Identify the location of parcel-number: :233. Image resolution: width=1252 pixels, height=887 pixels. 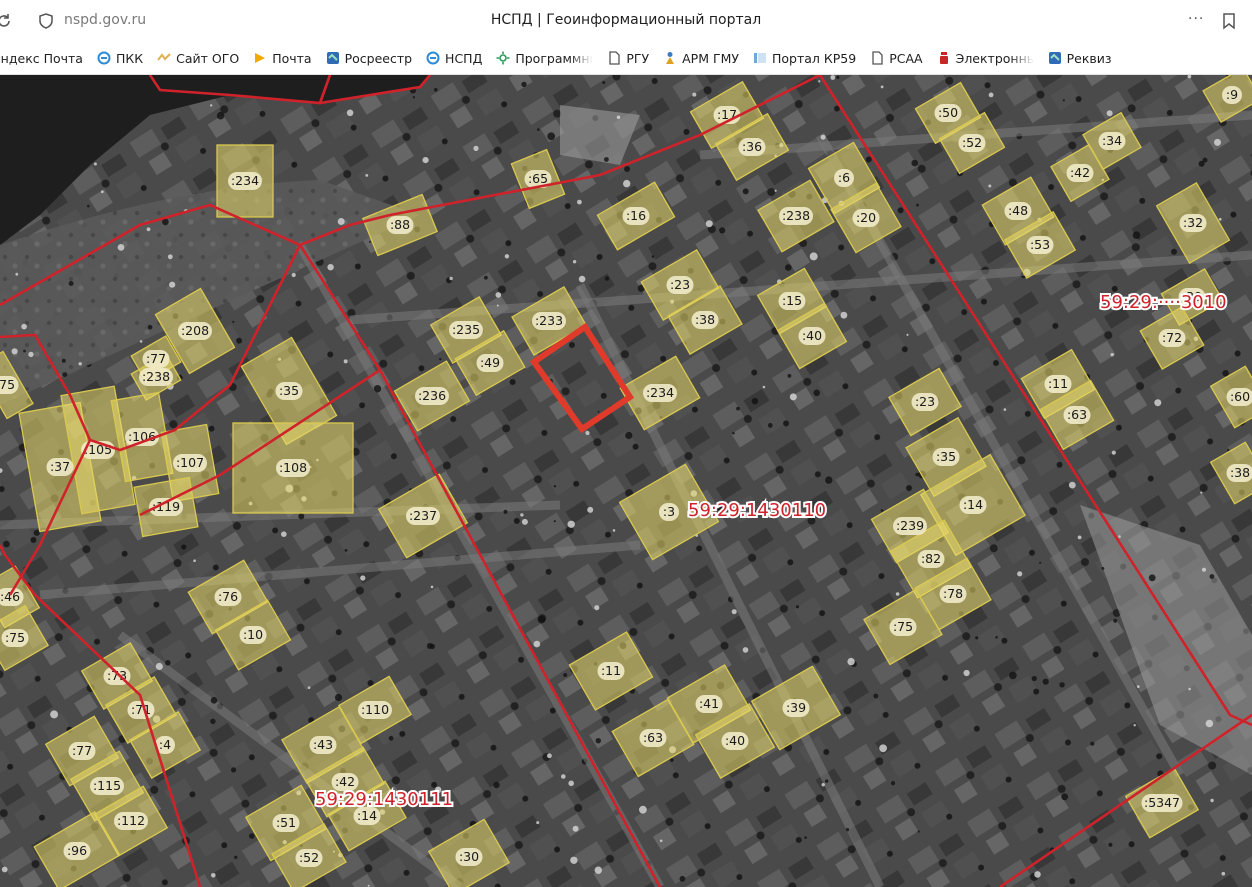
(549, 320).